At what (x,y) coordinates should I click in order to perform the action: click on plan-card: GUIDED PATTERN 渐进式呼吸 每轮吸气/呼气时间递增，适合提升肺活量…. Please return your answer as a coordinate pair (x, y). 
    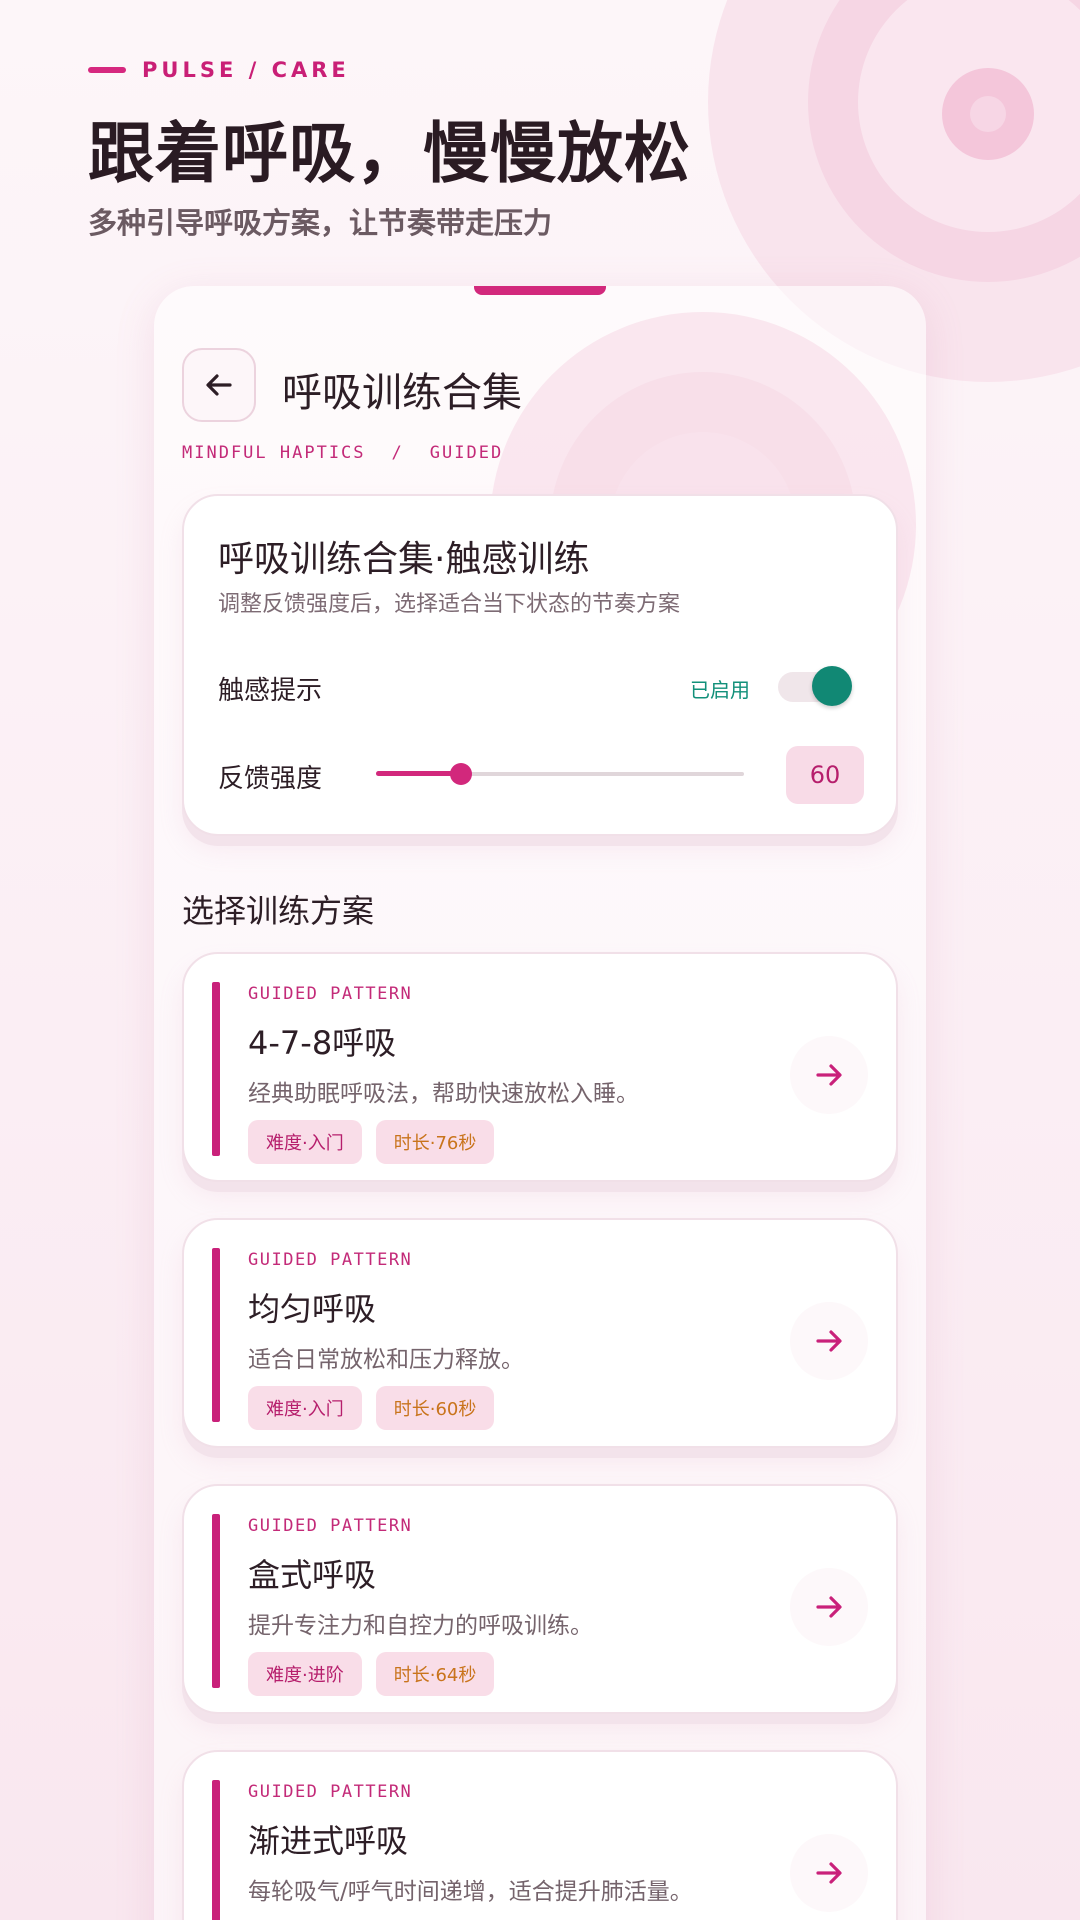
    Looking at the image, I should click on (540, 1835).